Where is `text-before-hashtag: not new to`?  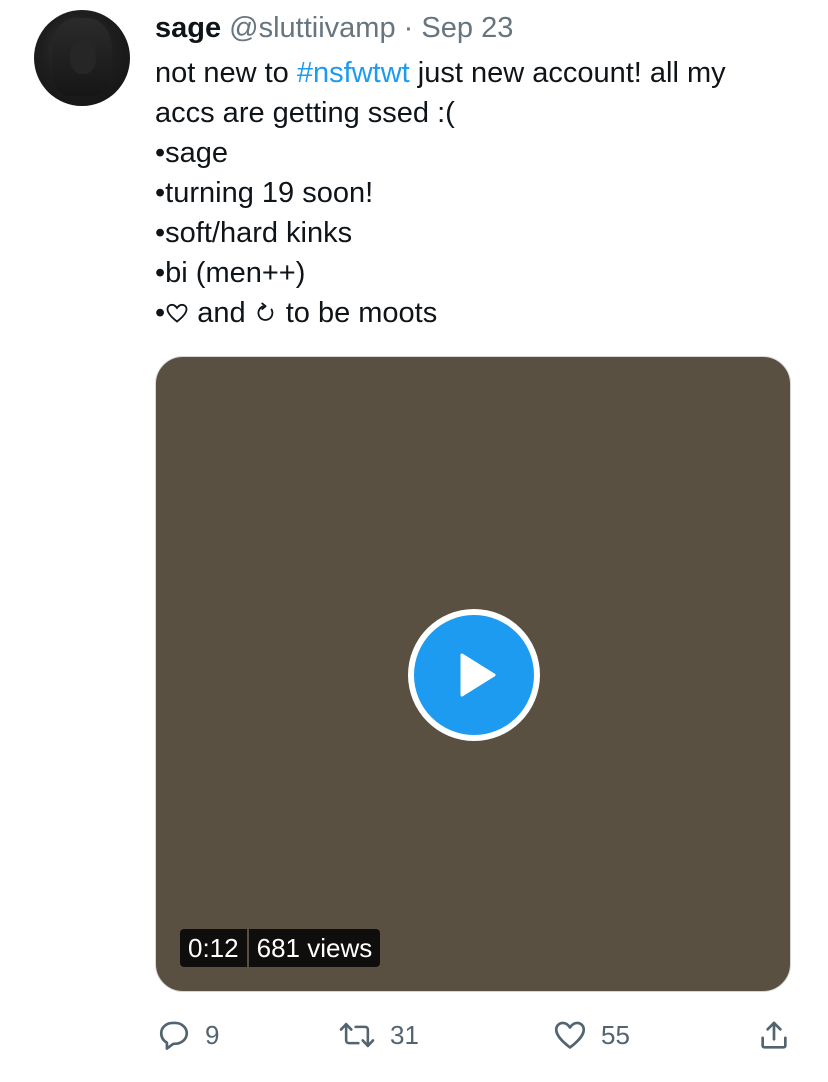 text-before-hashtag: not new to is located at coordinates (226, 73).